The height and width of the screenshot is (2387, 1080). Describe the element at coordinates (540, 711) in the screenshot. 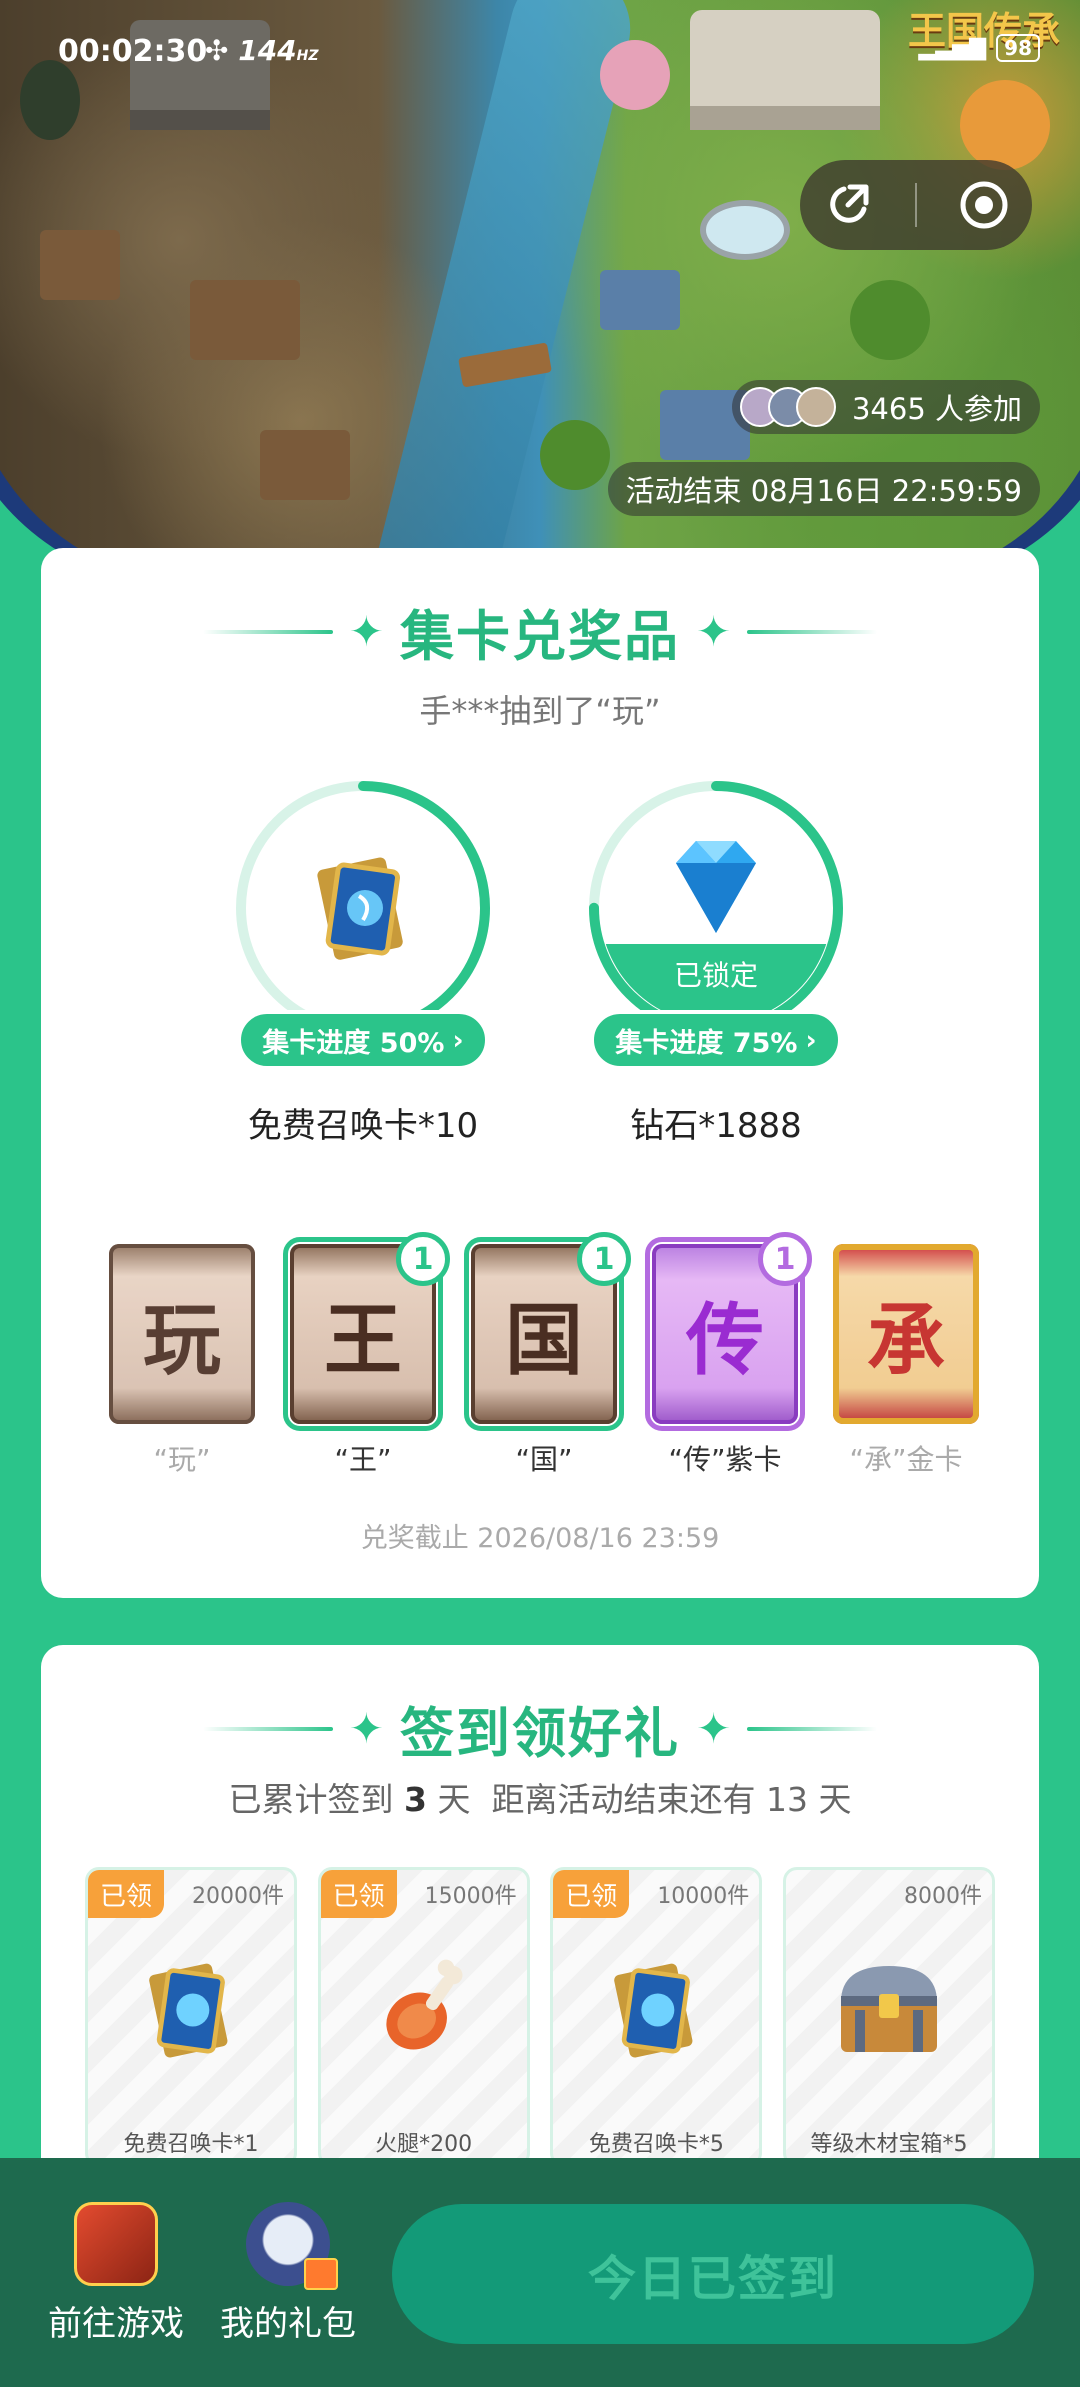

I see `lottery-broadcast: 手***抽到了“玩”` at that location.